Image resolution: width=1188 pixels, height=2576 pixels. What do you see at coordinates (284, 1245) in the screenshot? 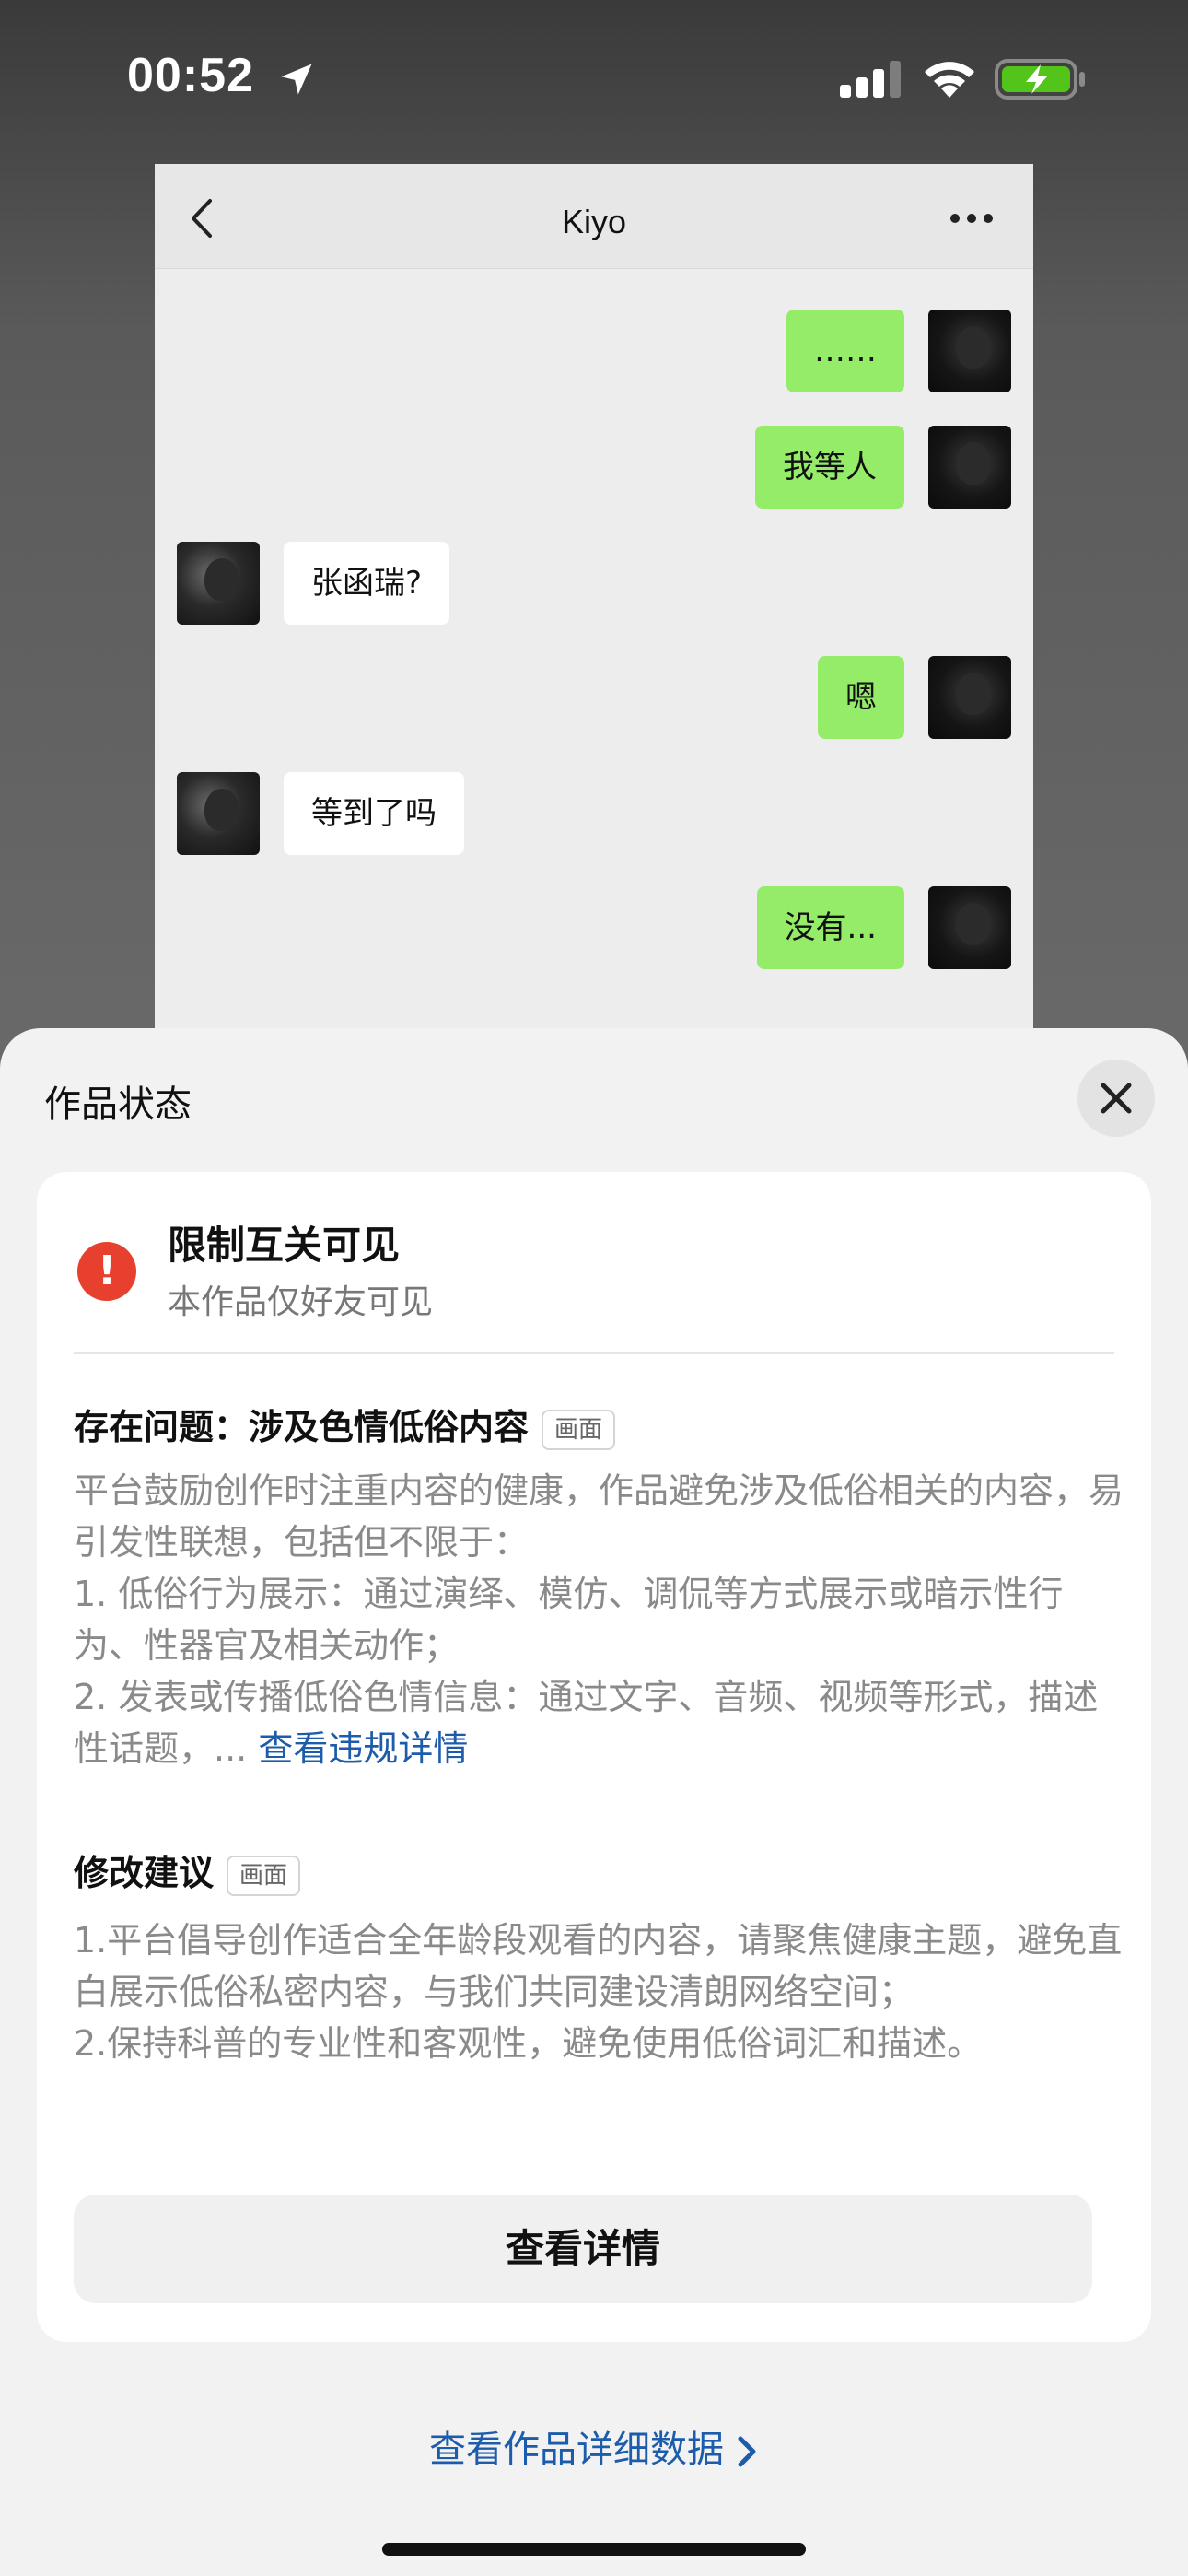
I see `visibility-status-title: 限制互关可见` at bounding box center [284, 1245].